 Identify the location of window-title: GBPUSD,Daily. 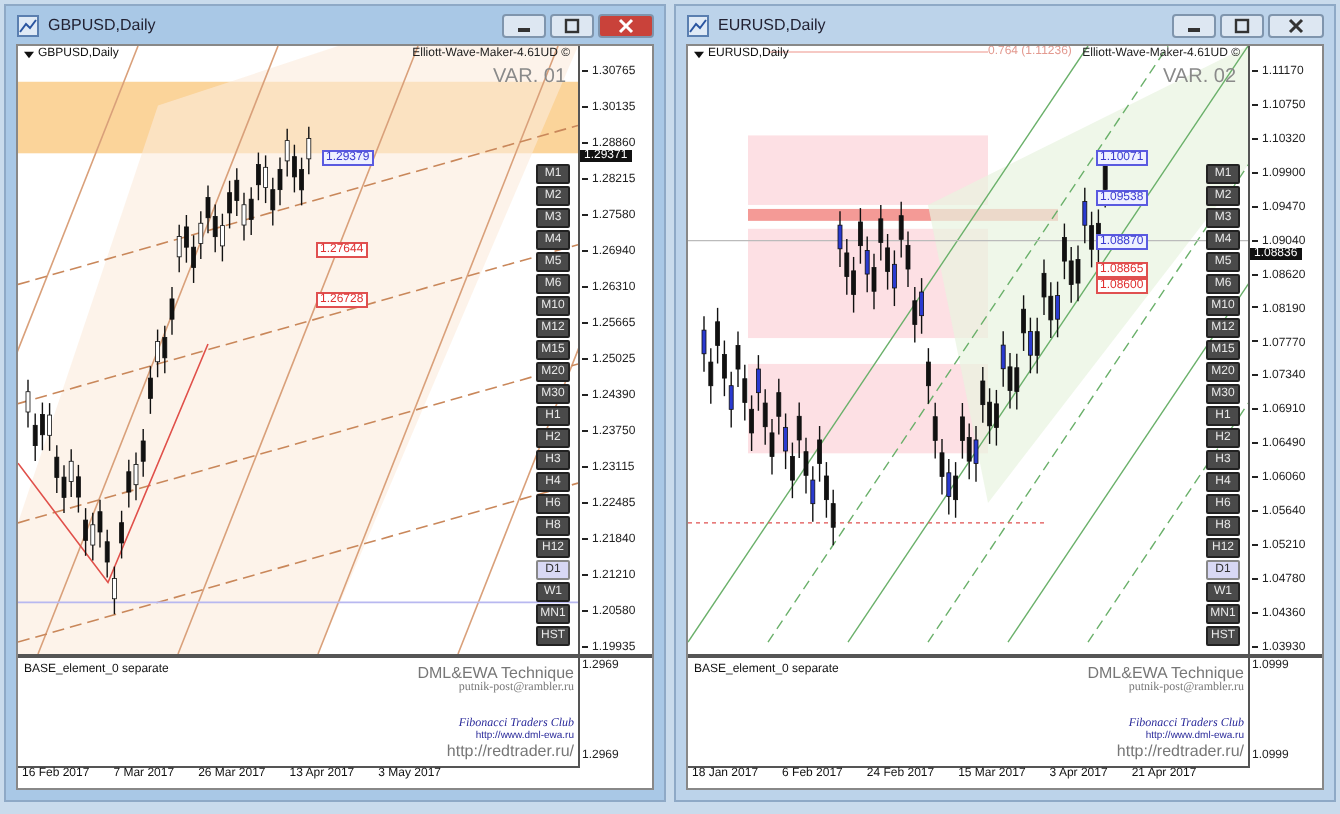
(103, 25).